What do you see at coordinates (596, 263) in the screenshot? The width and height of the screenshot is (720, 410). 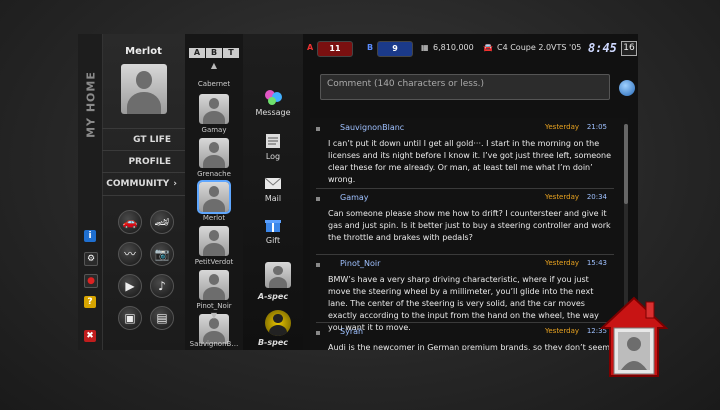 I see `post-time: 15:43` at bounding box center [596, 263].